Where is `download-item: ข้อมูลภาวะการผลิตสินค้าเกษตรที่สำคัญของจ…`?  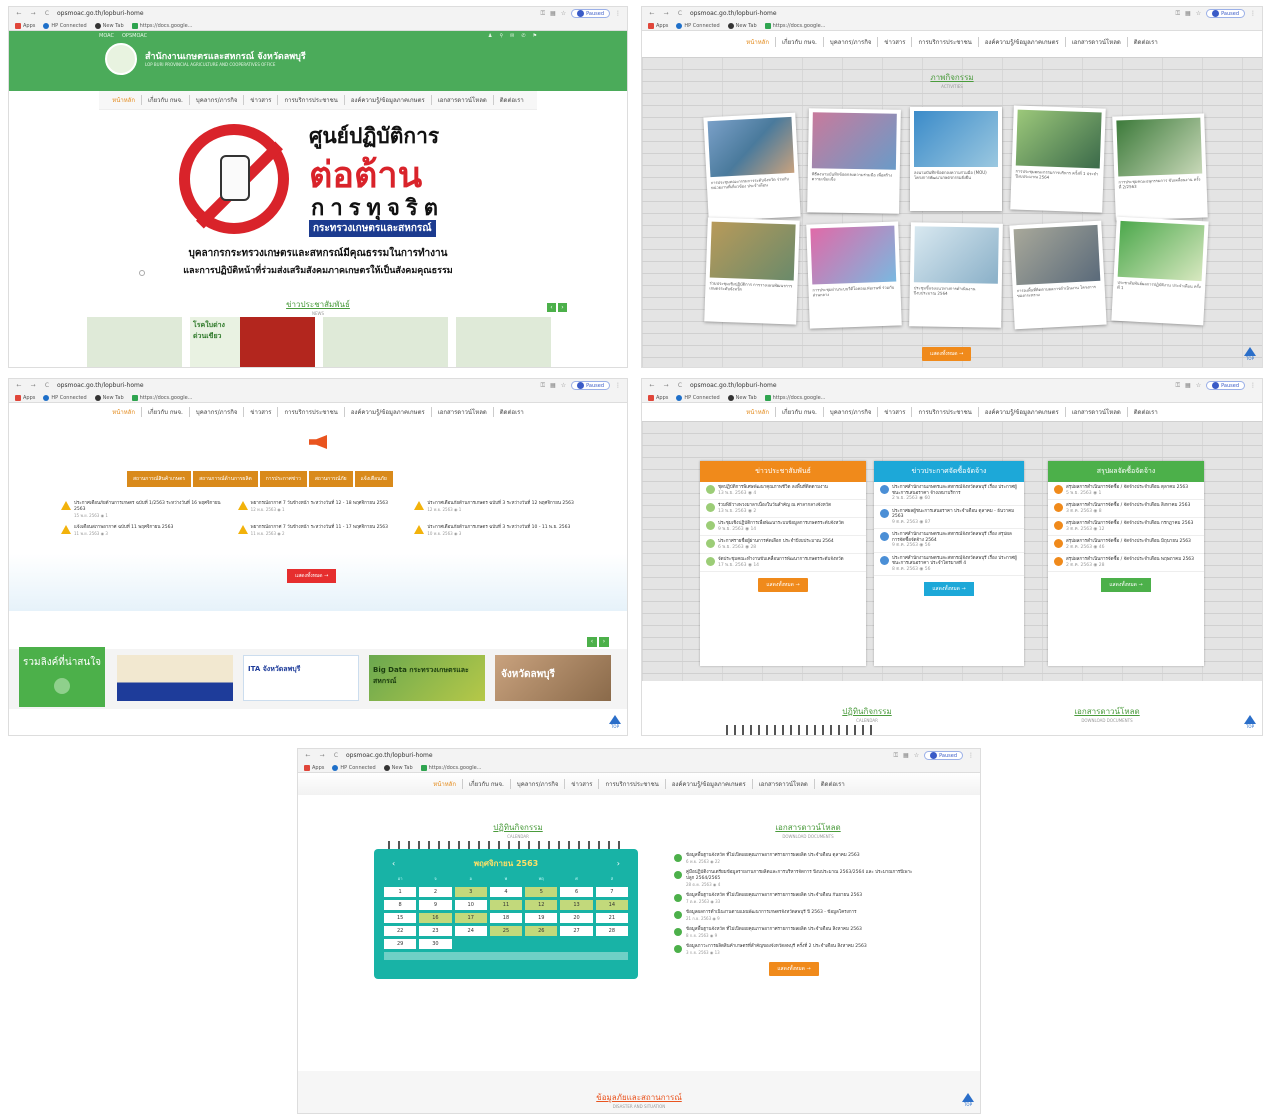
download-item: ข้อมูลภาวะการผลิตสินค้าเกษตรที่สำคัญของจ… is located at coordinates (794, 950).